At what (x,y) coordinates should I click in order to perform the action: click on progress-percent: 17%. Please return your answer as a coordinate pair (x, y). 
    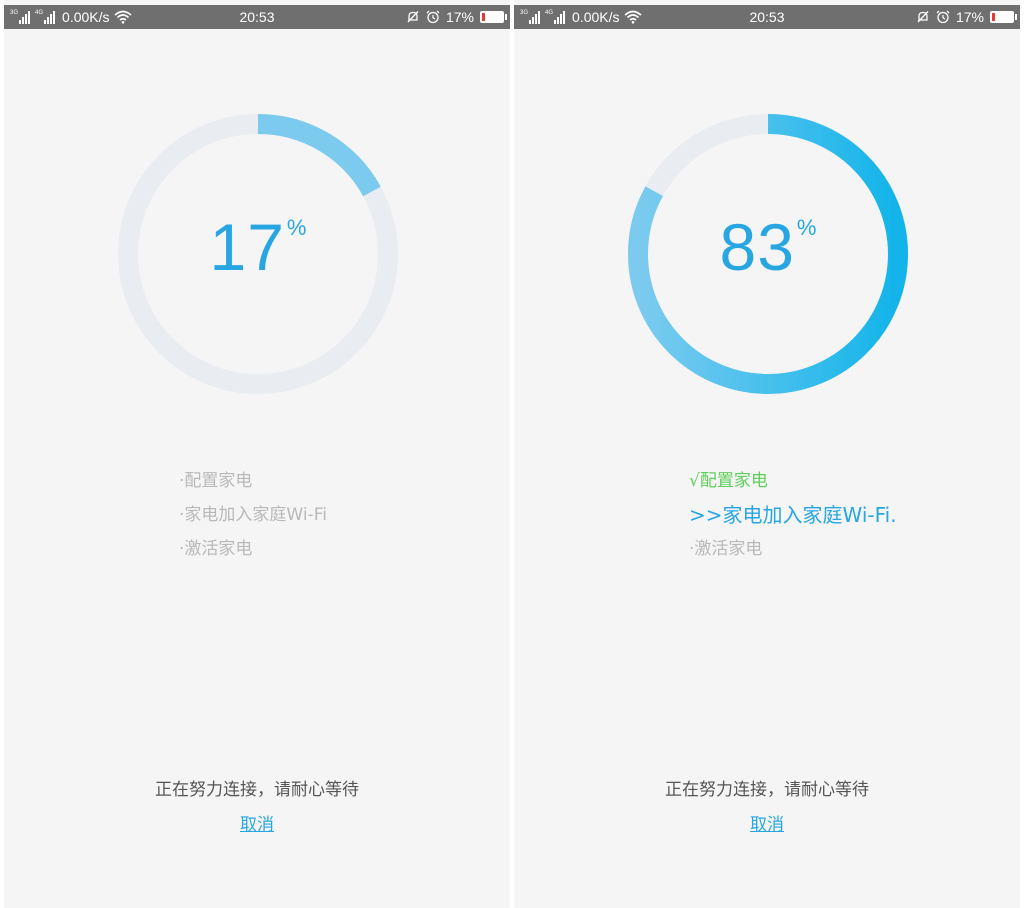
    Looking at the image, I should click on (258, 247).